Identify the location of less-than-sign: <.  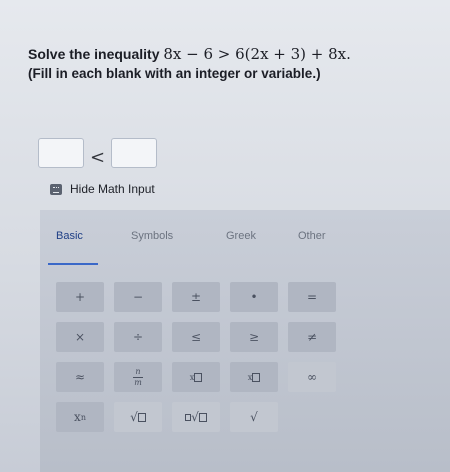
(98, 157).